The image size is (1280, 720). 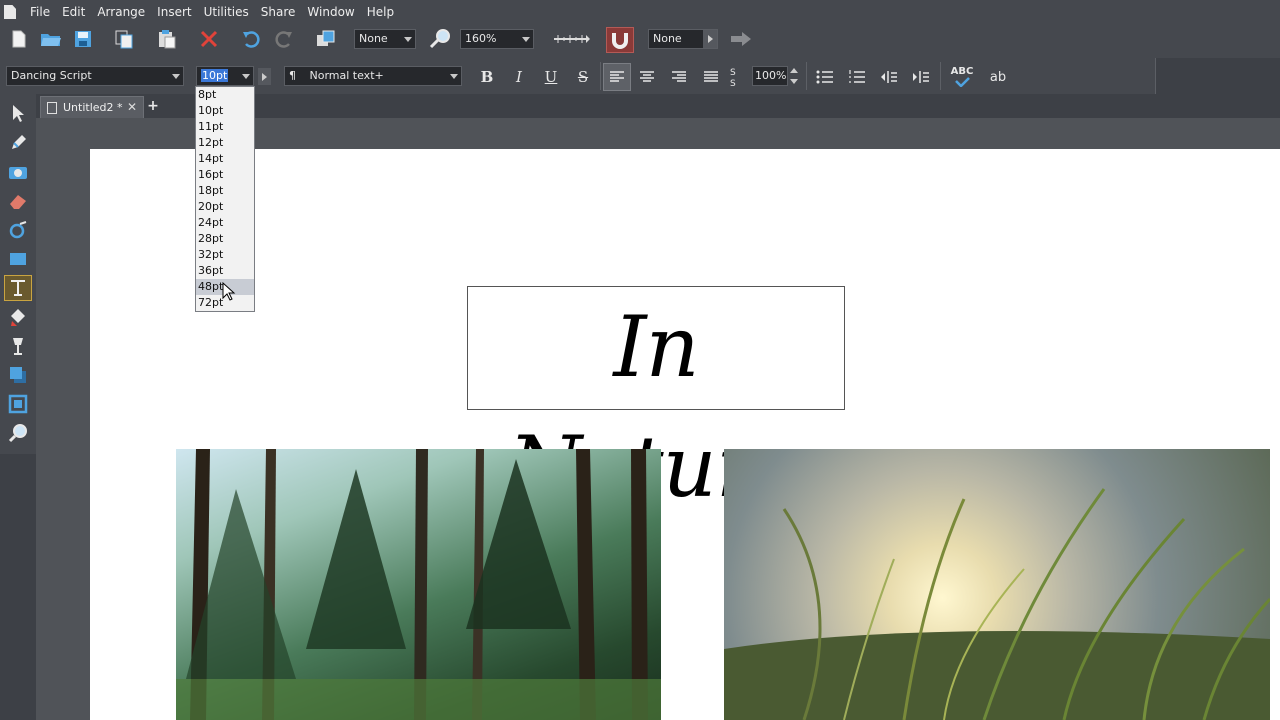 I want to click on style-combo-value: None, so click(x=373, y=38).